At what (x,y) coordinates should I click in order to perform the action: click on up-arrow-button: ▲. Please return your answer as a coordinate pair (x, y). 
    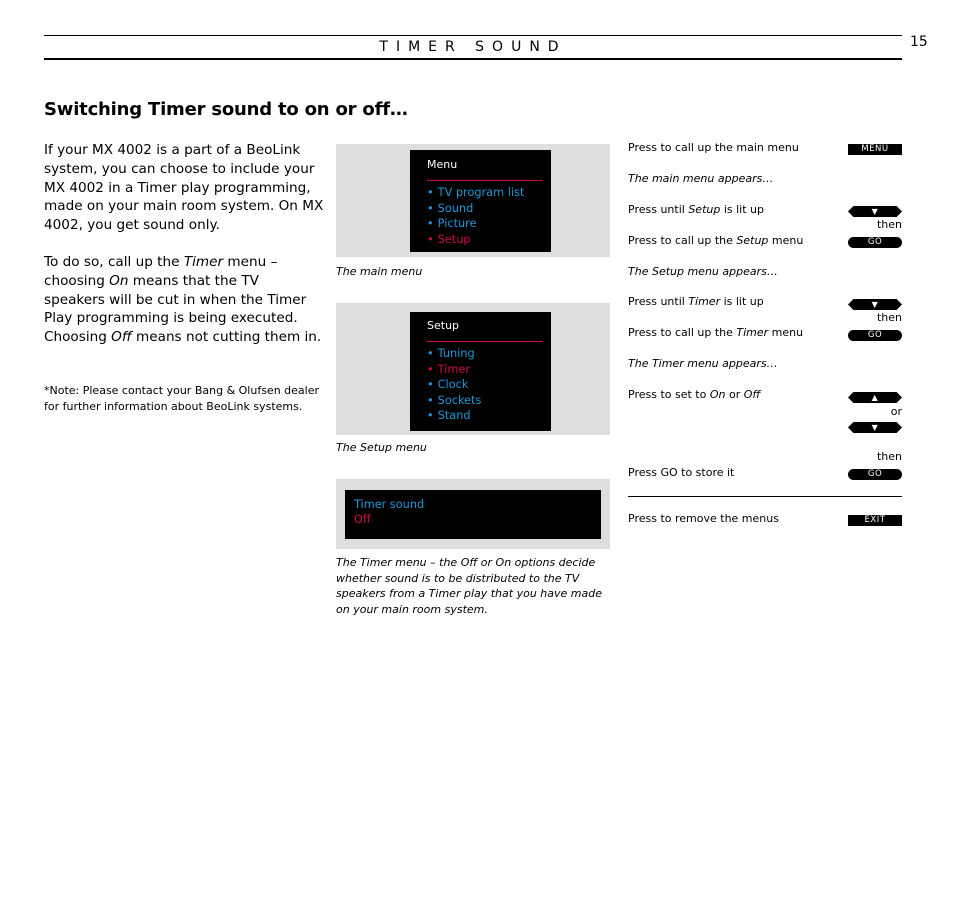
    Looking at the image, I should click on (875, 397).